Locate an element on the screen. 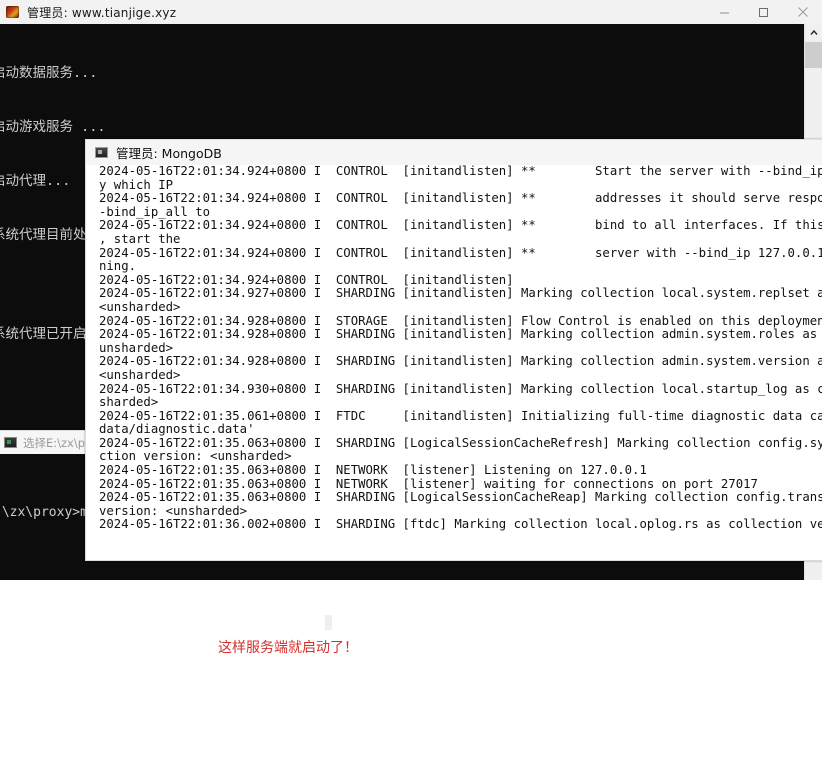  minimize-icon is located at coordinates (724, 12).